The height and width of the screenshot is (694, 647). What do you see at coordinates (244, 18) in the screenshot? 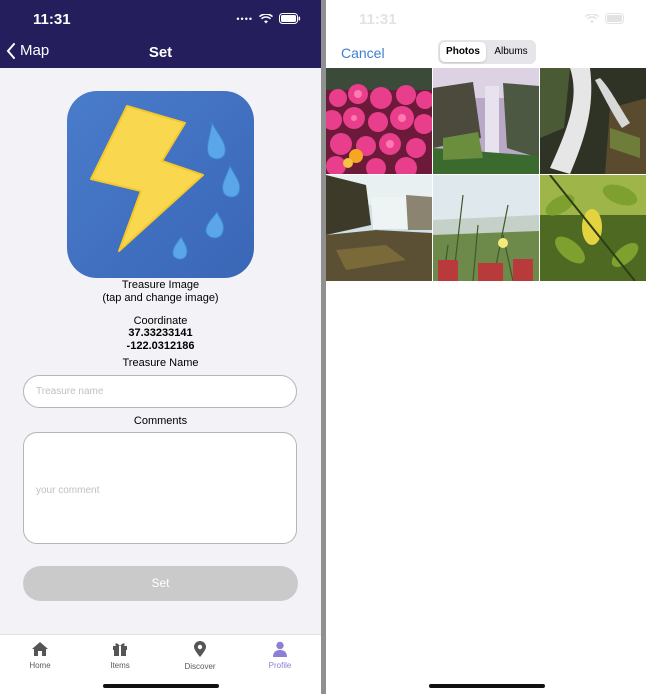
I see `signal-icon: ••••` at bounding box center [244, 18].